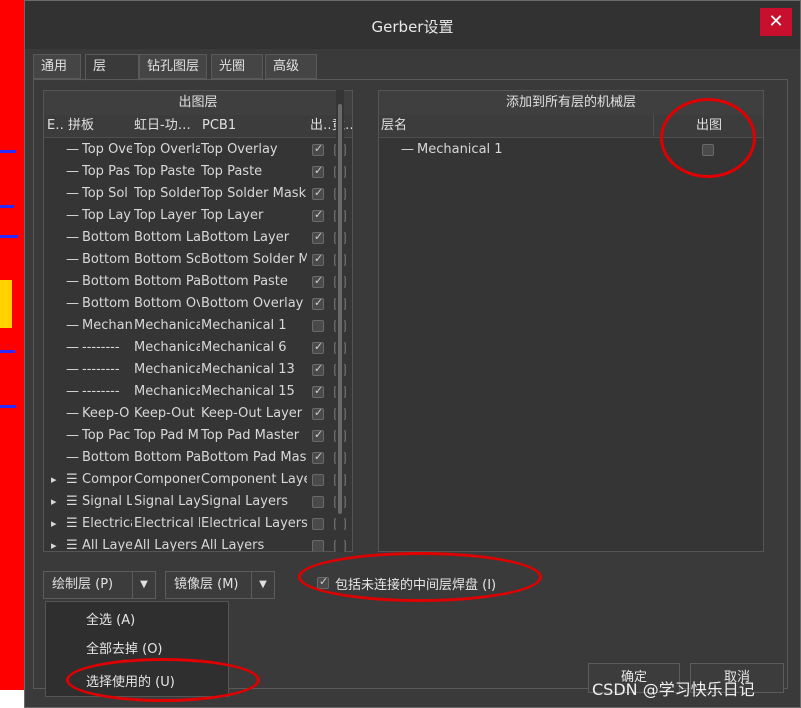 The height and width of the screenshot is (708, 801). I want to click on layer-row: ▸ ☰ Signal LSignal LayeSignal Layers, so click(198, 502).